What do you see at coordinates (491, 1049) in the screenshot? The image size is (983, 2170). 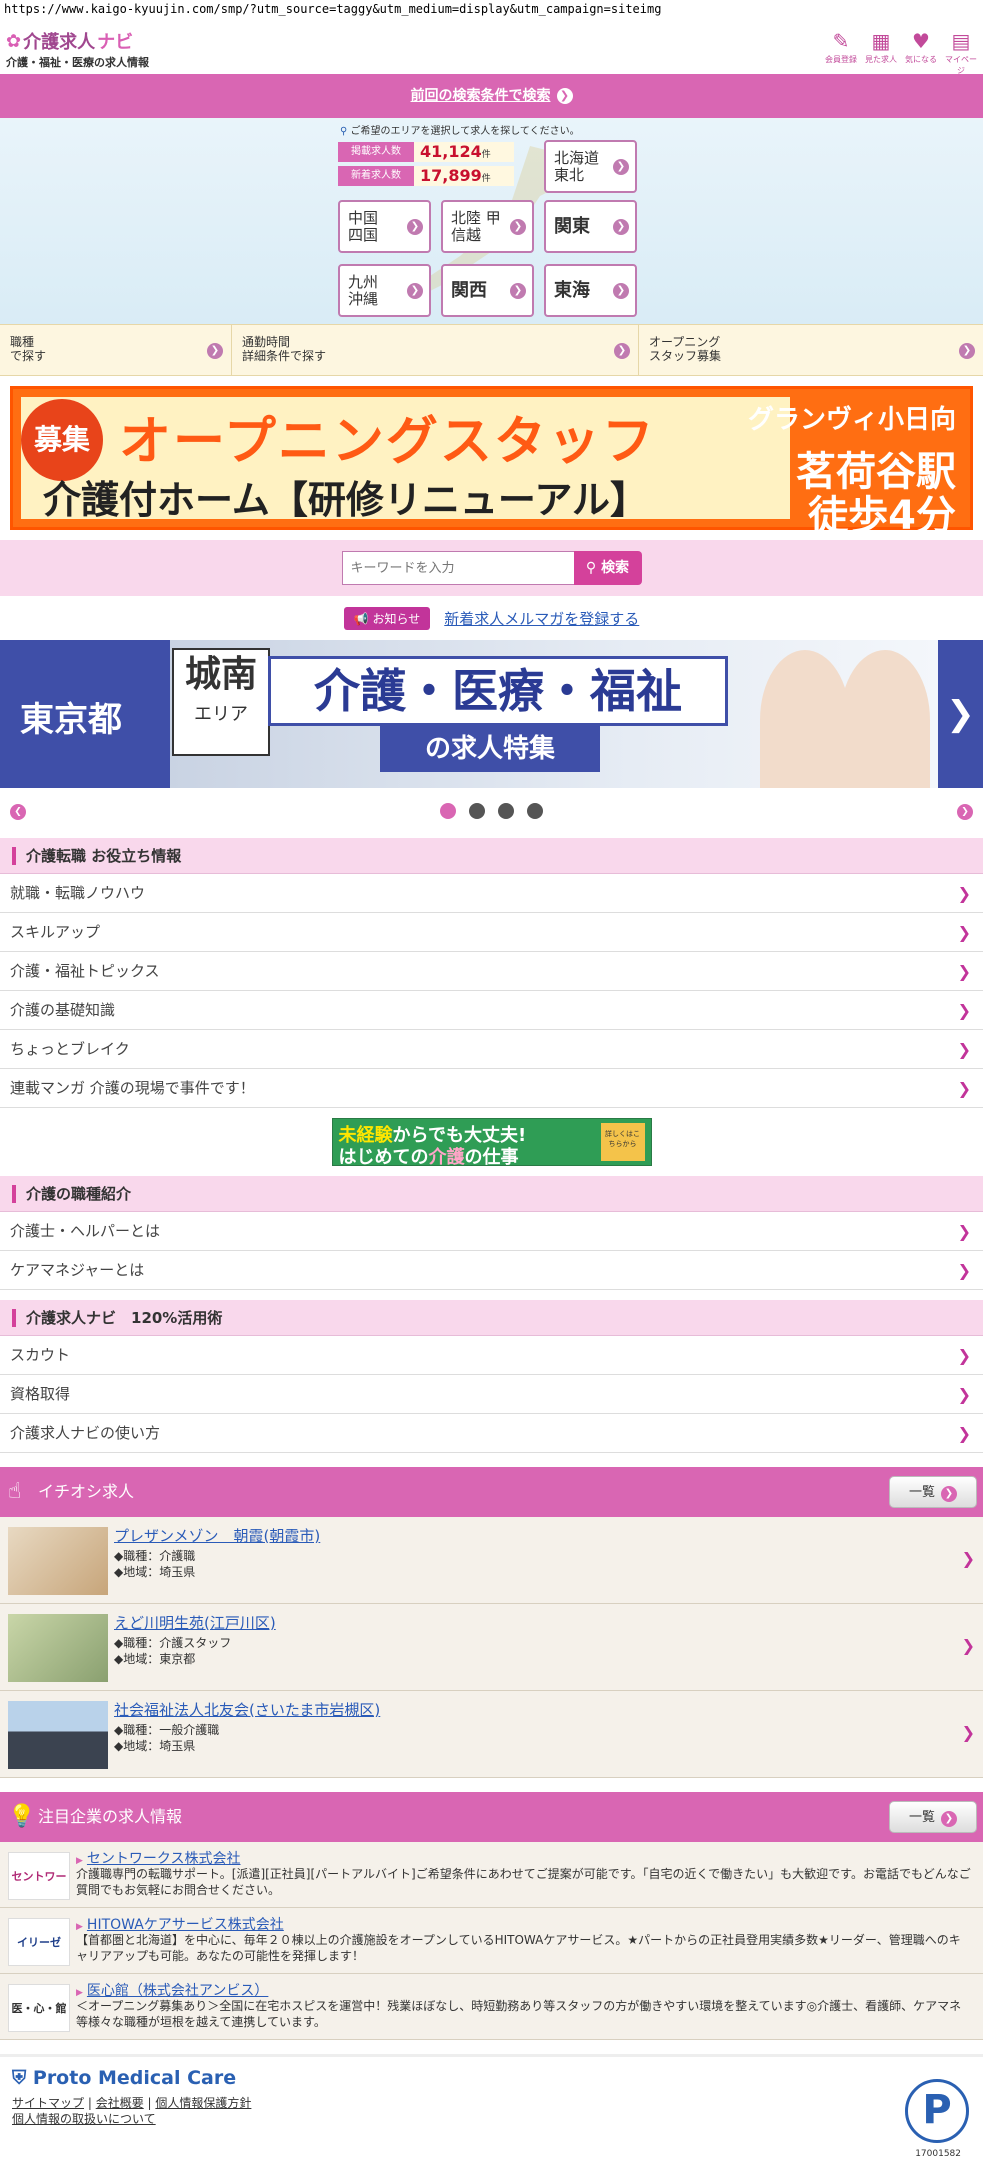 I see `list-item: ちょっとブレイク ❯` at bounding box center [491, 1049].